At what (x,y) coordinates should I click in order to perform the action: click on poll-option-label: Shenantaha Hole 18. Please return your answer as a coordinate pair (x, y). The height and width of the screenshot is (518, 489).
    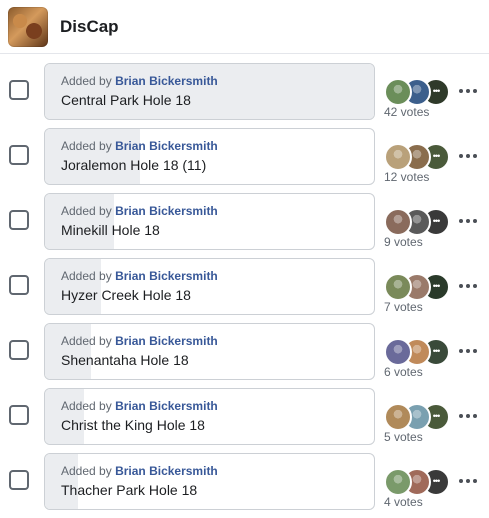
    Looking at the image, I should click on (125, 360).